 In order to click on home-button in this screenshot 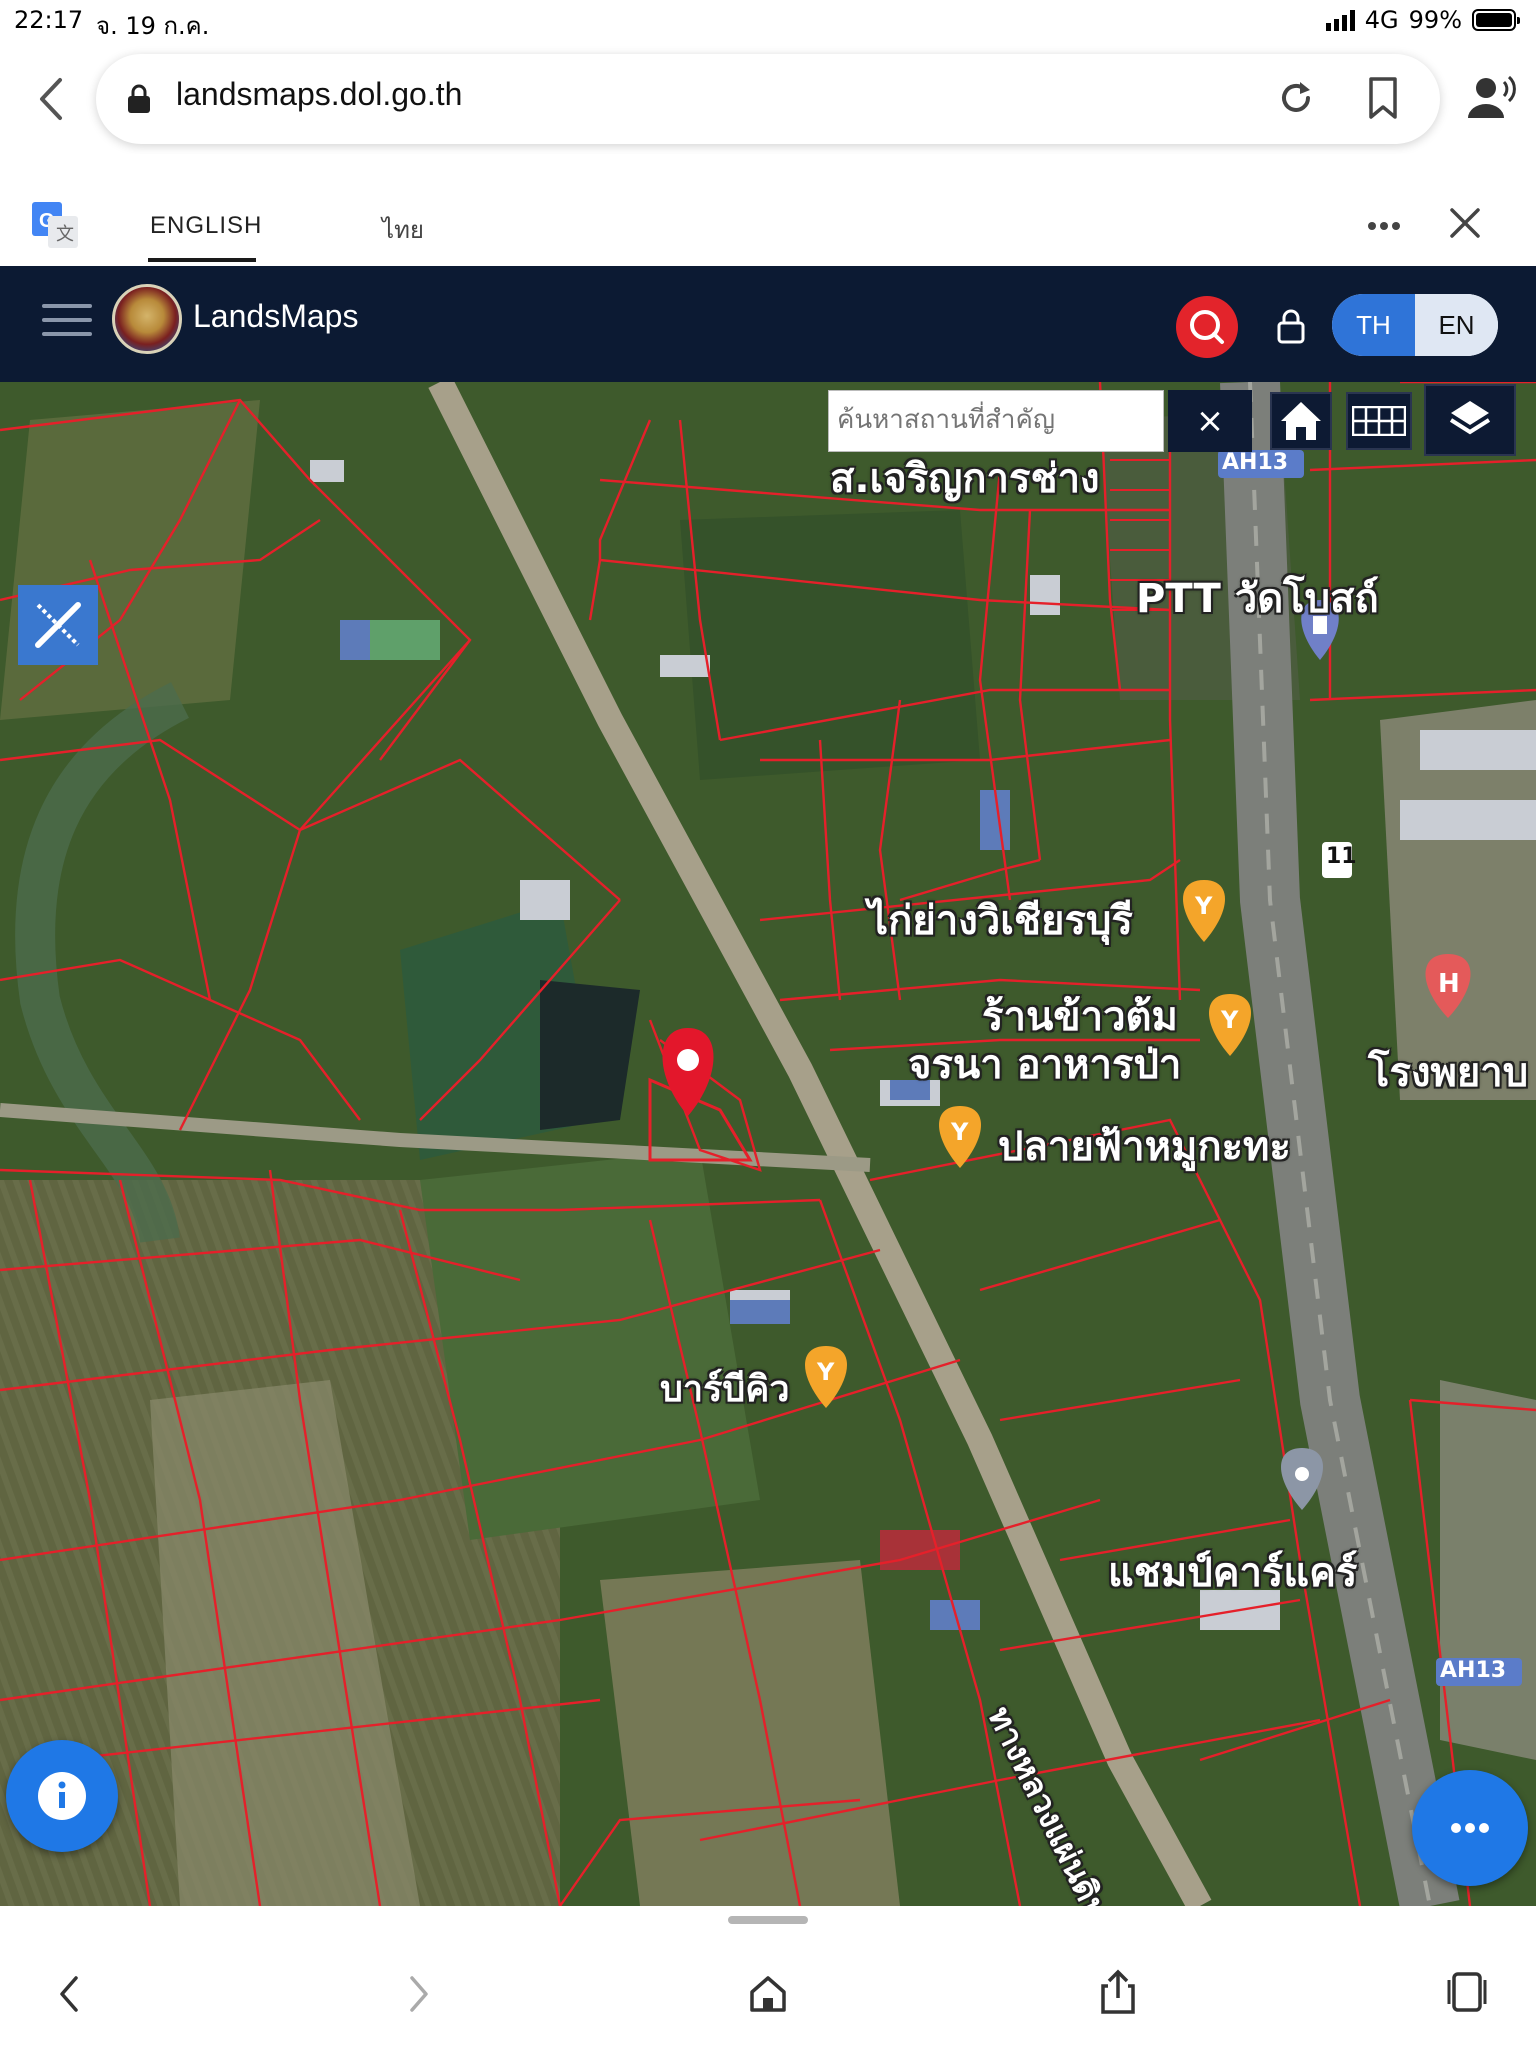, I will do `click(1301, 421)`.